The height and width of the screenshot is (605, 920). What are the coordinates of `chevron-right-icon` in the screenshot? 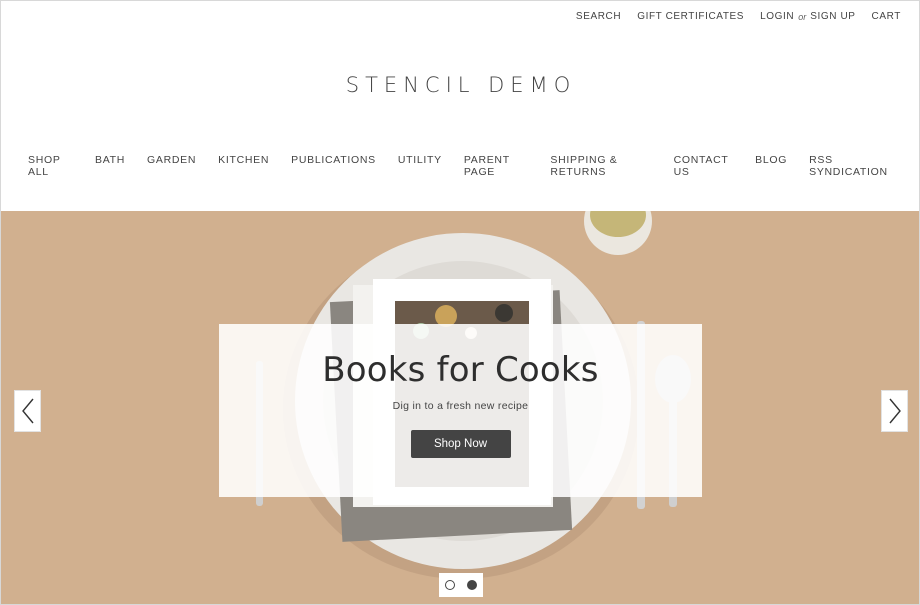 It's located at (894, 411).